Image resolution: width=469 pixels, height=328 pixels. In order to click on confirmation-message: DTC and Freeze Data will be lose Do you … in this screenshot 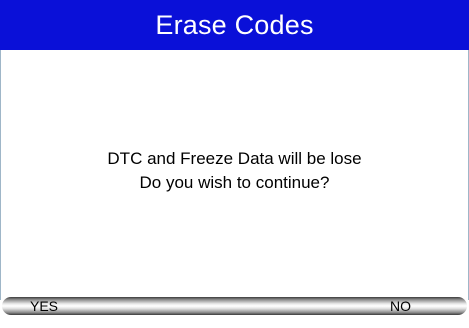, I will do `click(234, 171)`.